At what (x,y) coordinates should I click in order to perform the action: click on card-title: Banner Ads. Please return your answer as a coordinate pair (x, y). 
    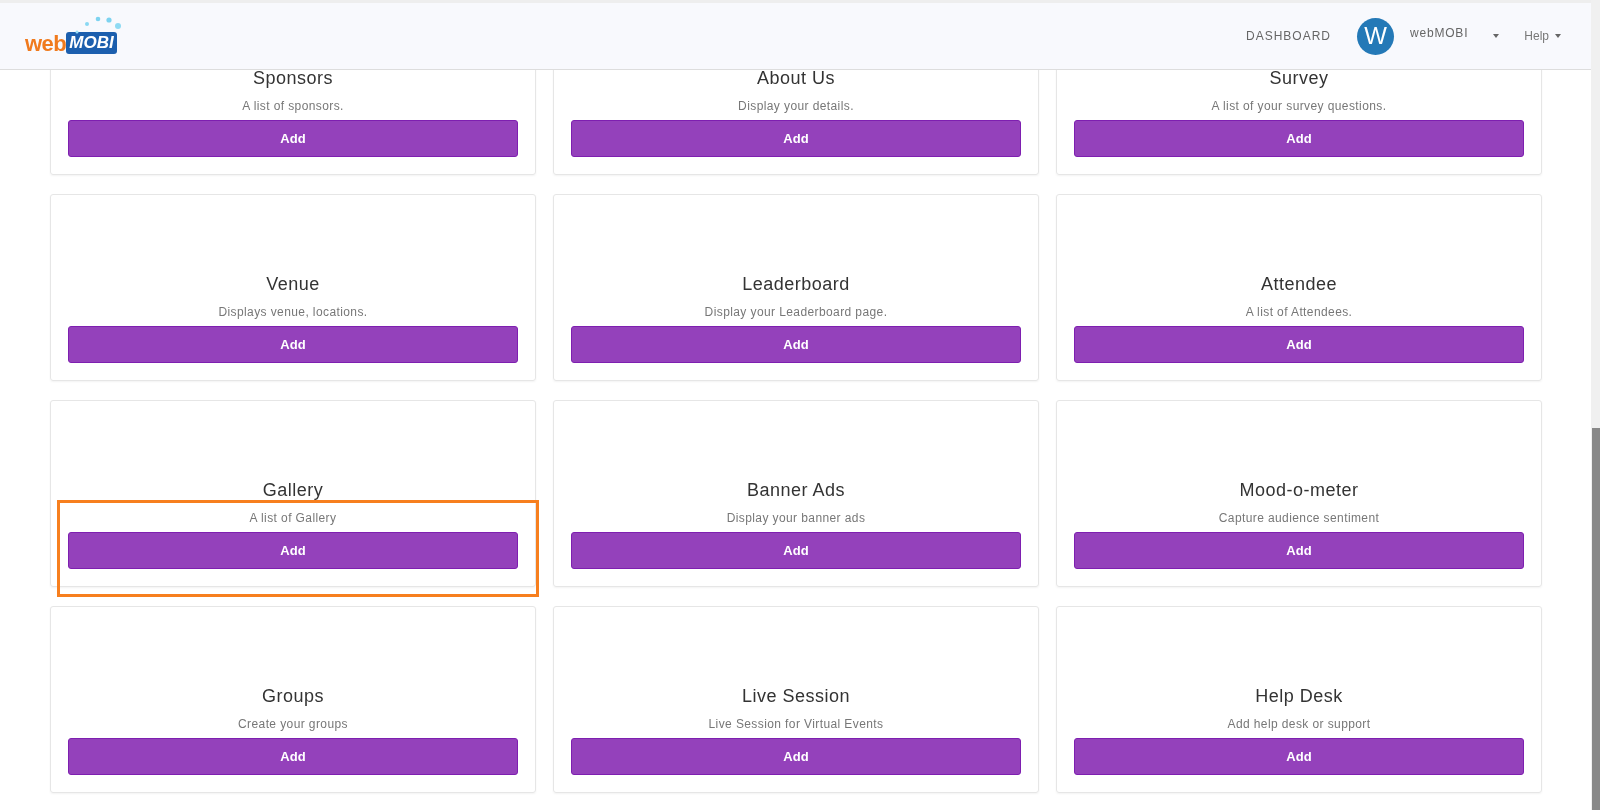
    Looking at the image, I should click on (796, 490).